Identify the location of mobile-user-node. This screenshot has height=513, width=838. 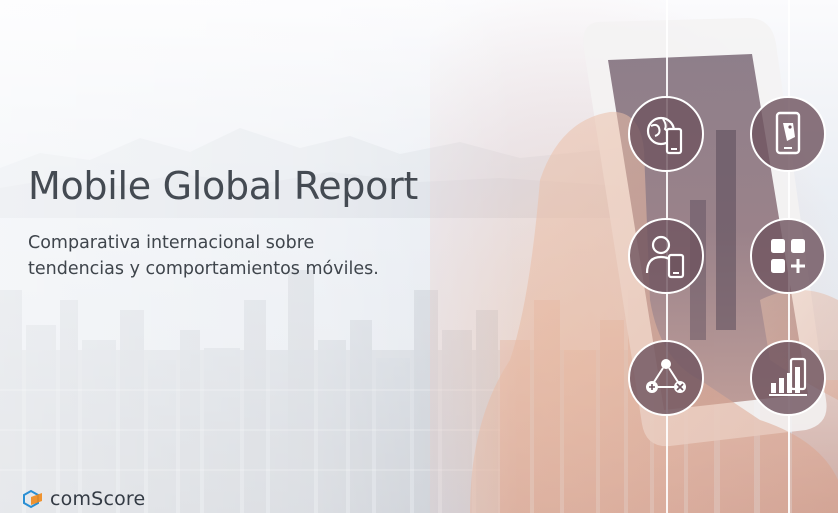
(666, 256).